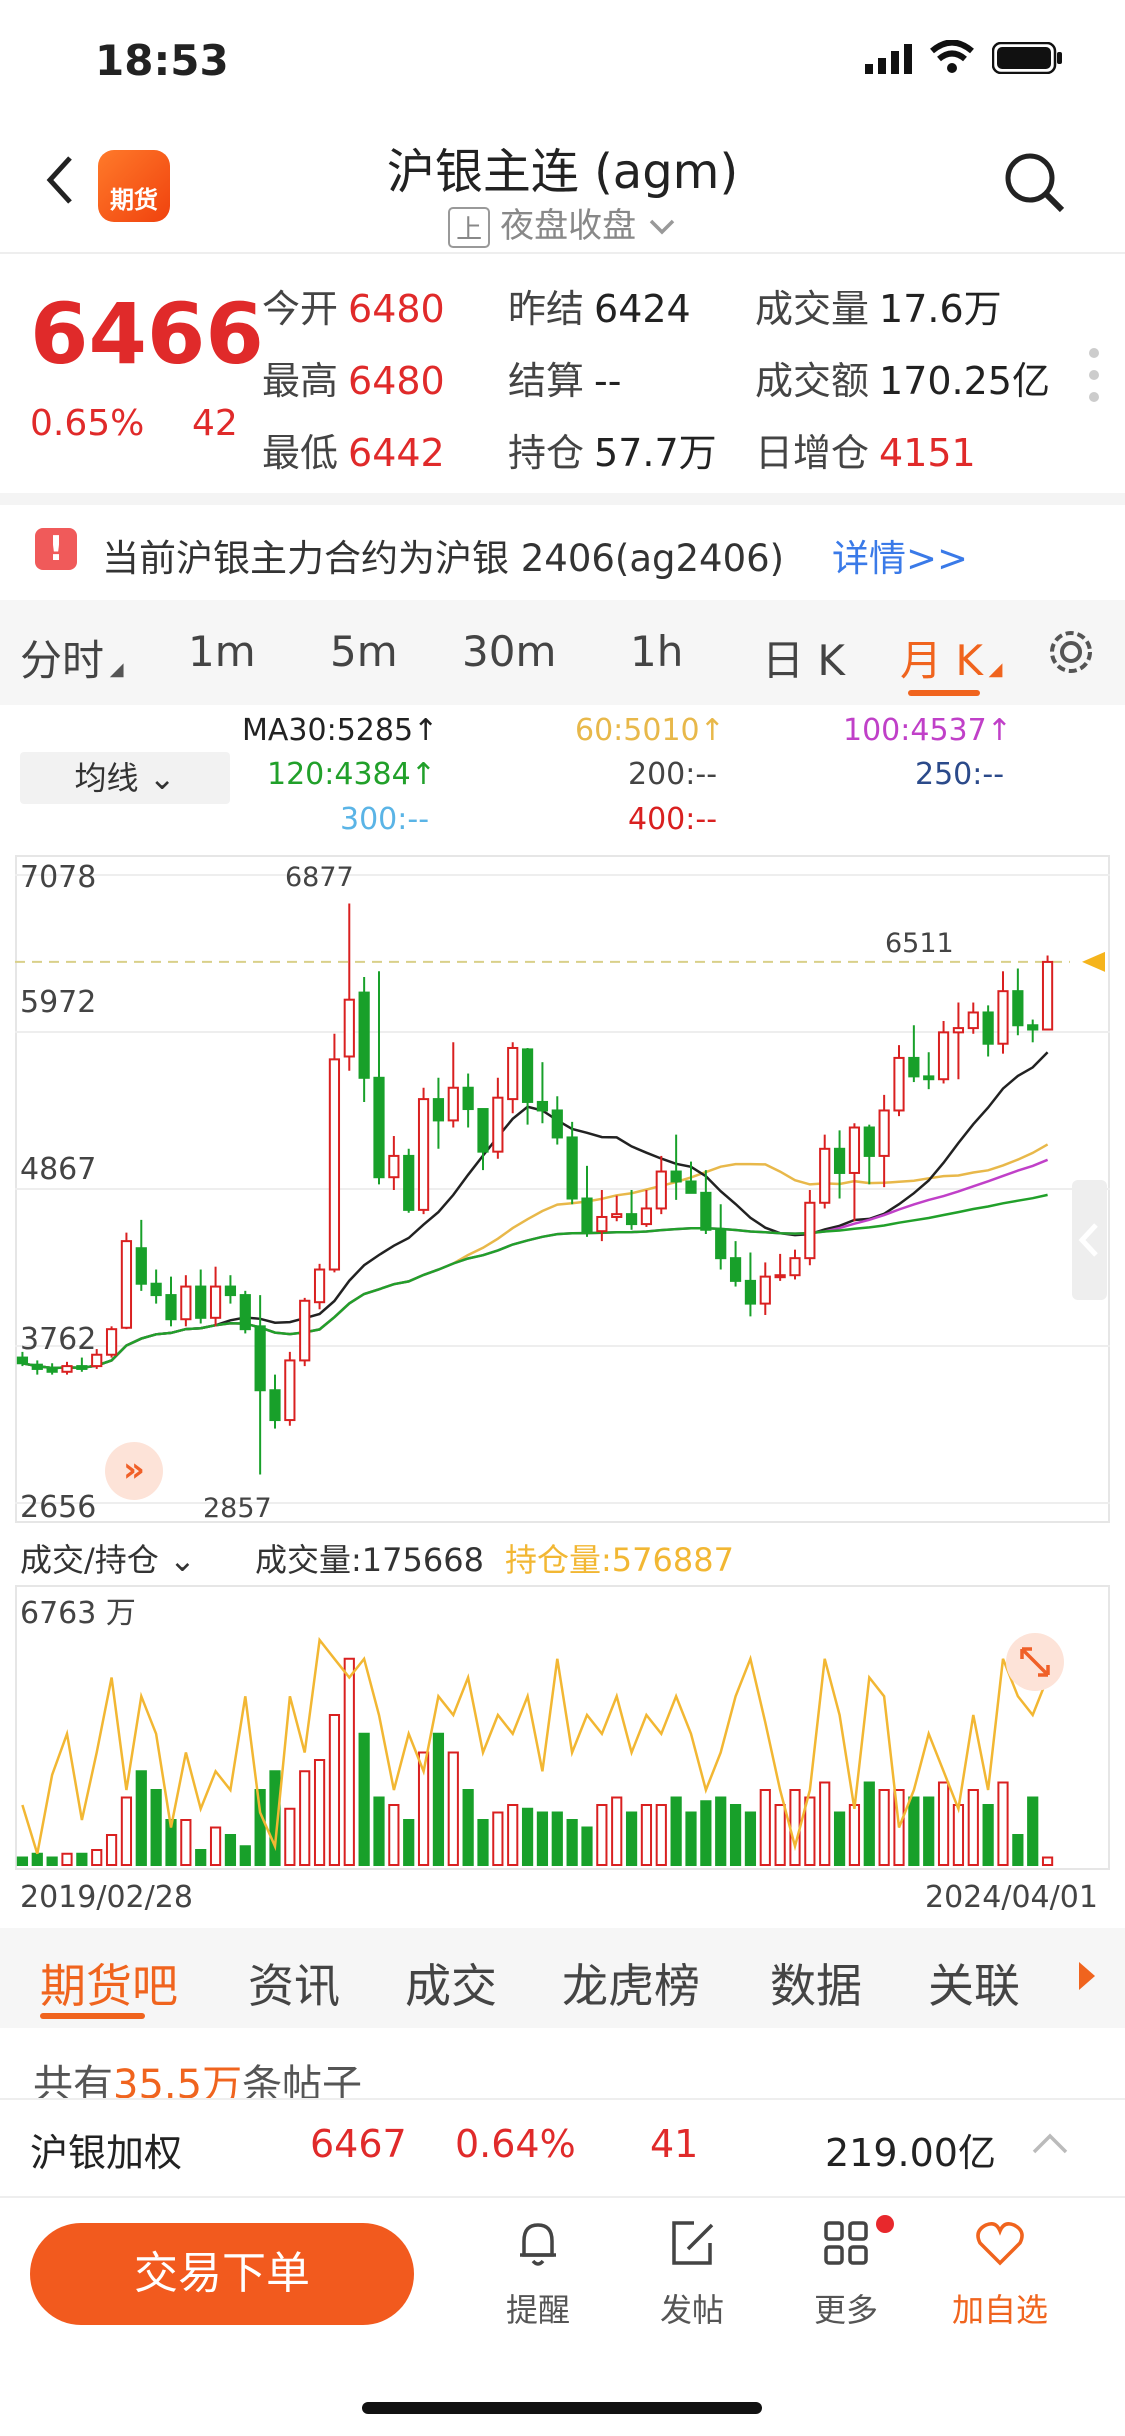  Describe the element at coordinates (816, 1983) in the screenshot. I see `tab-data: 数据` at that location.